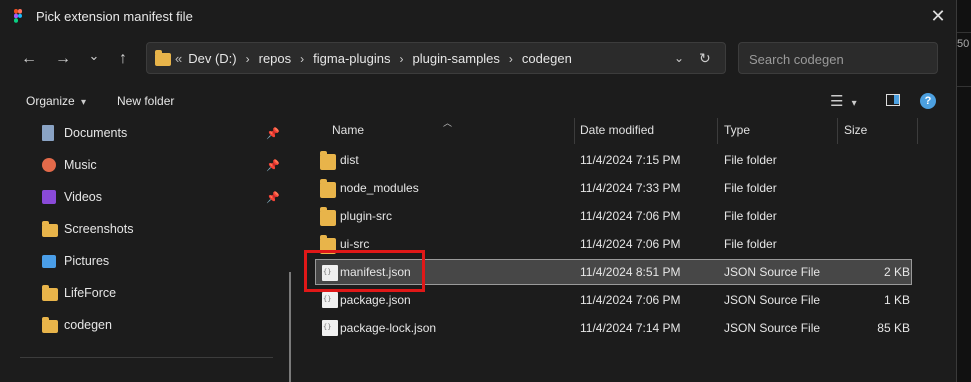  I want to click on organize-label: Organize, so click(50, 101).